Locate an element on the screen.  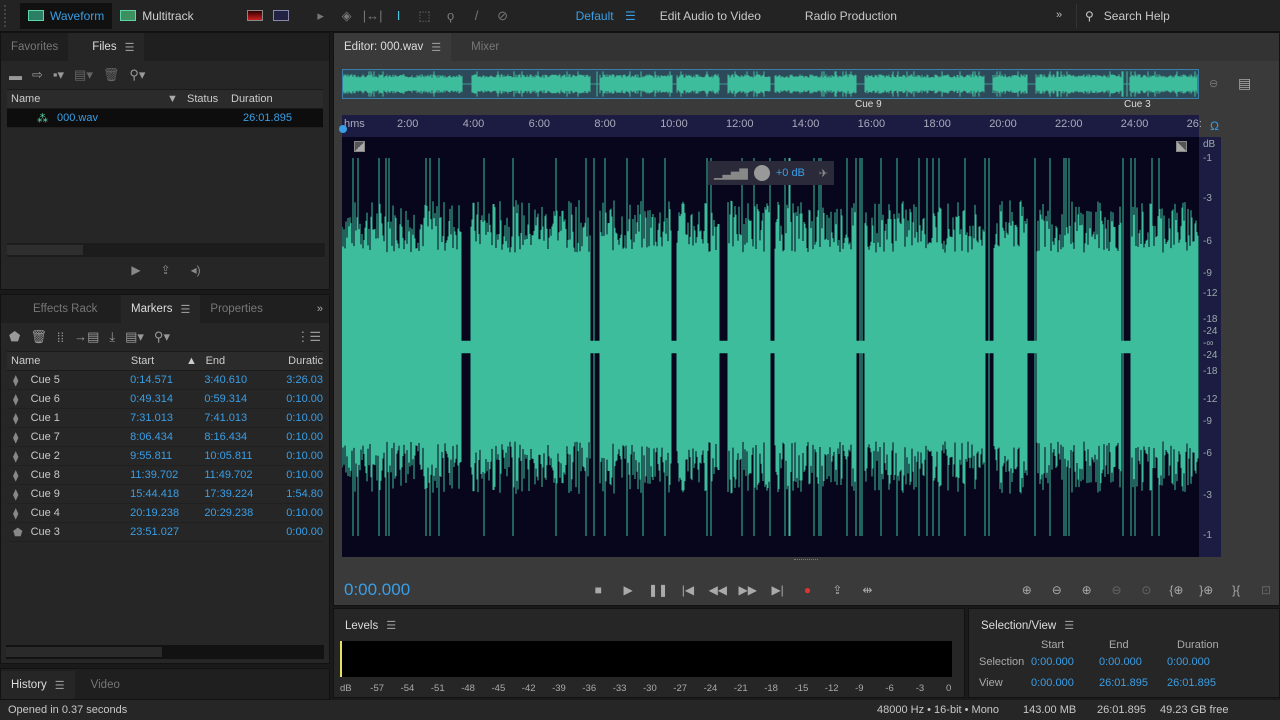
record-button: ● is located at coordinates (808, 590).